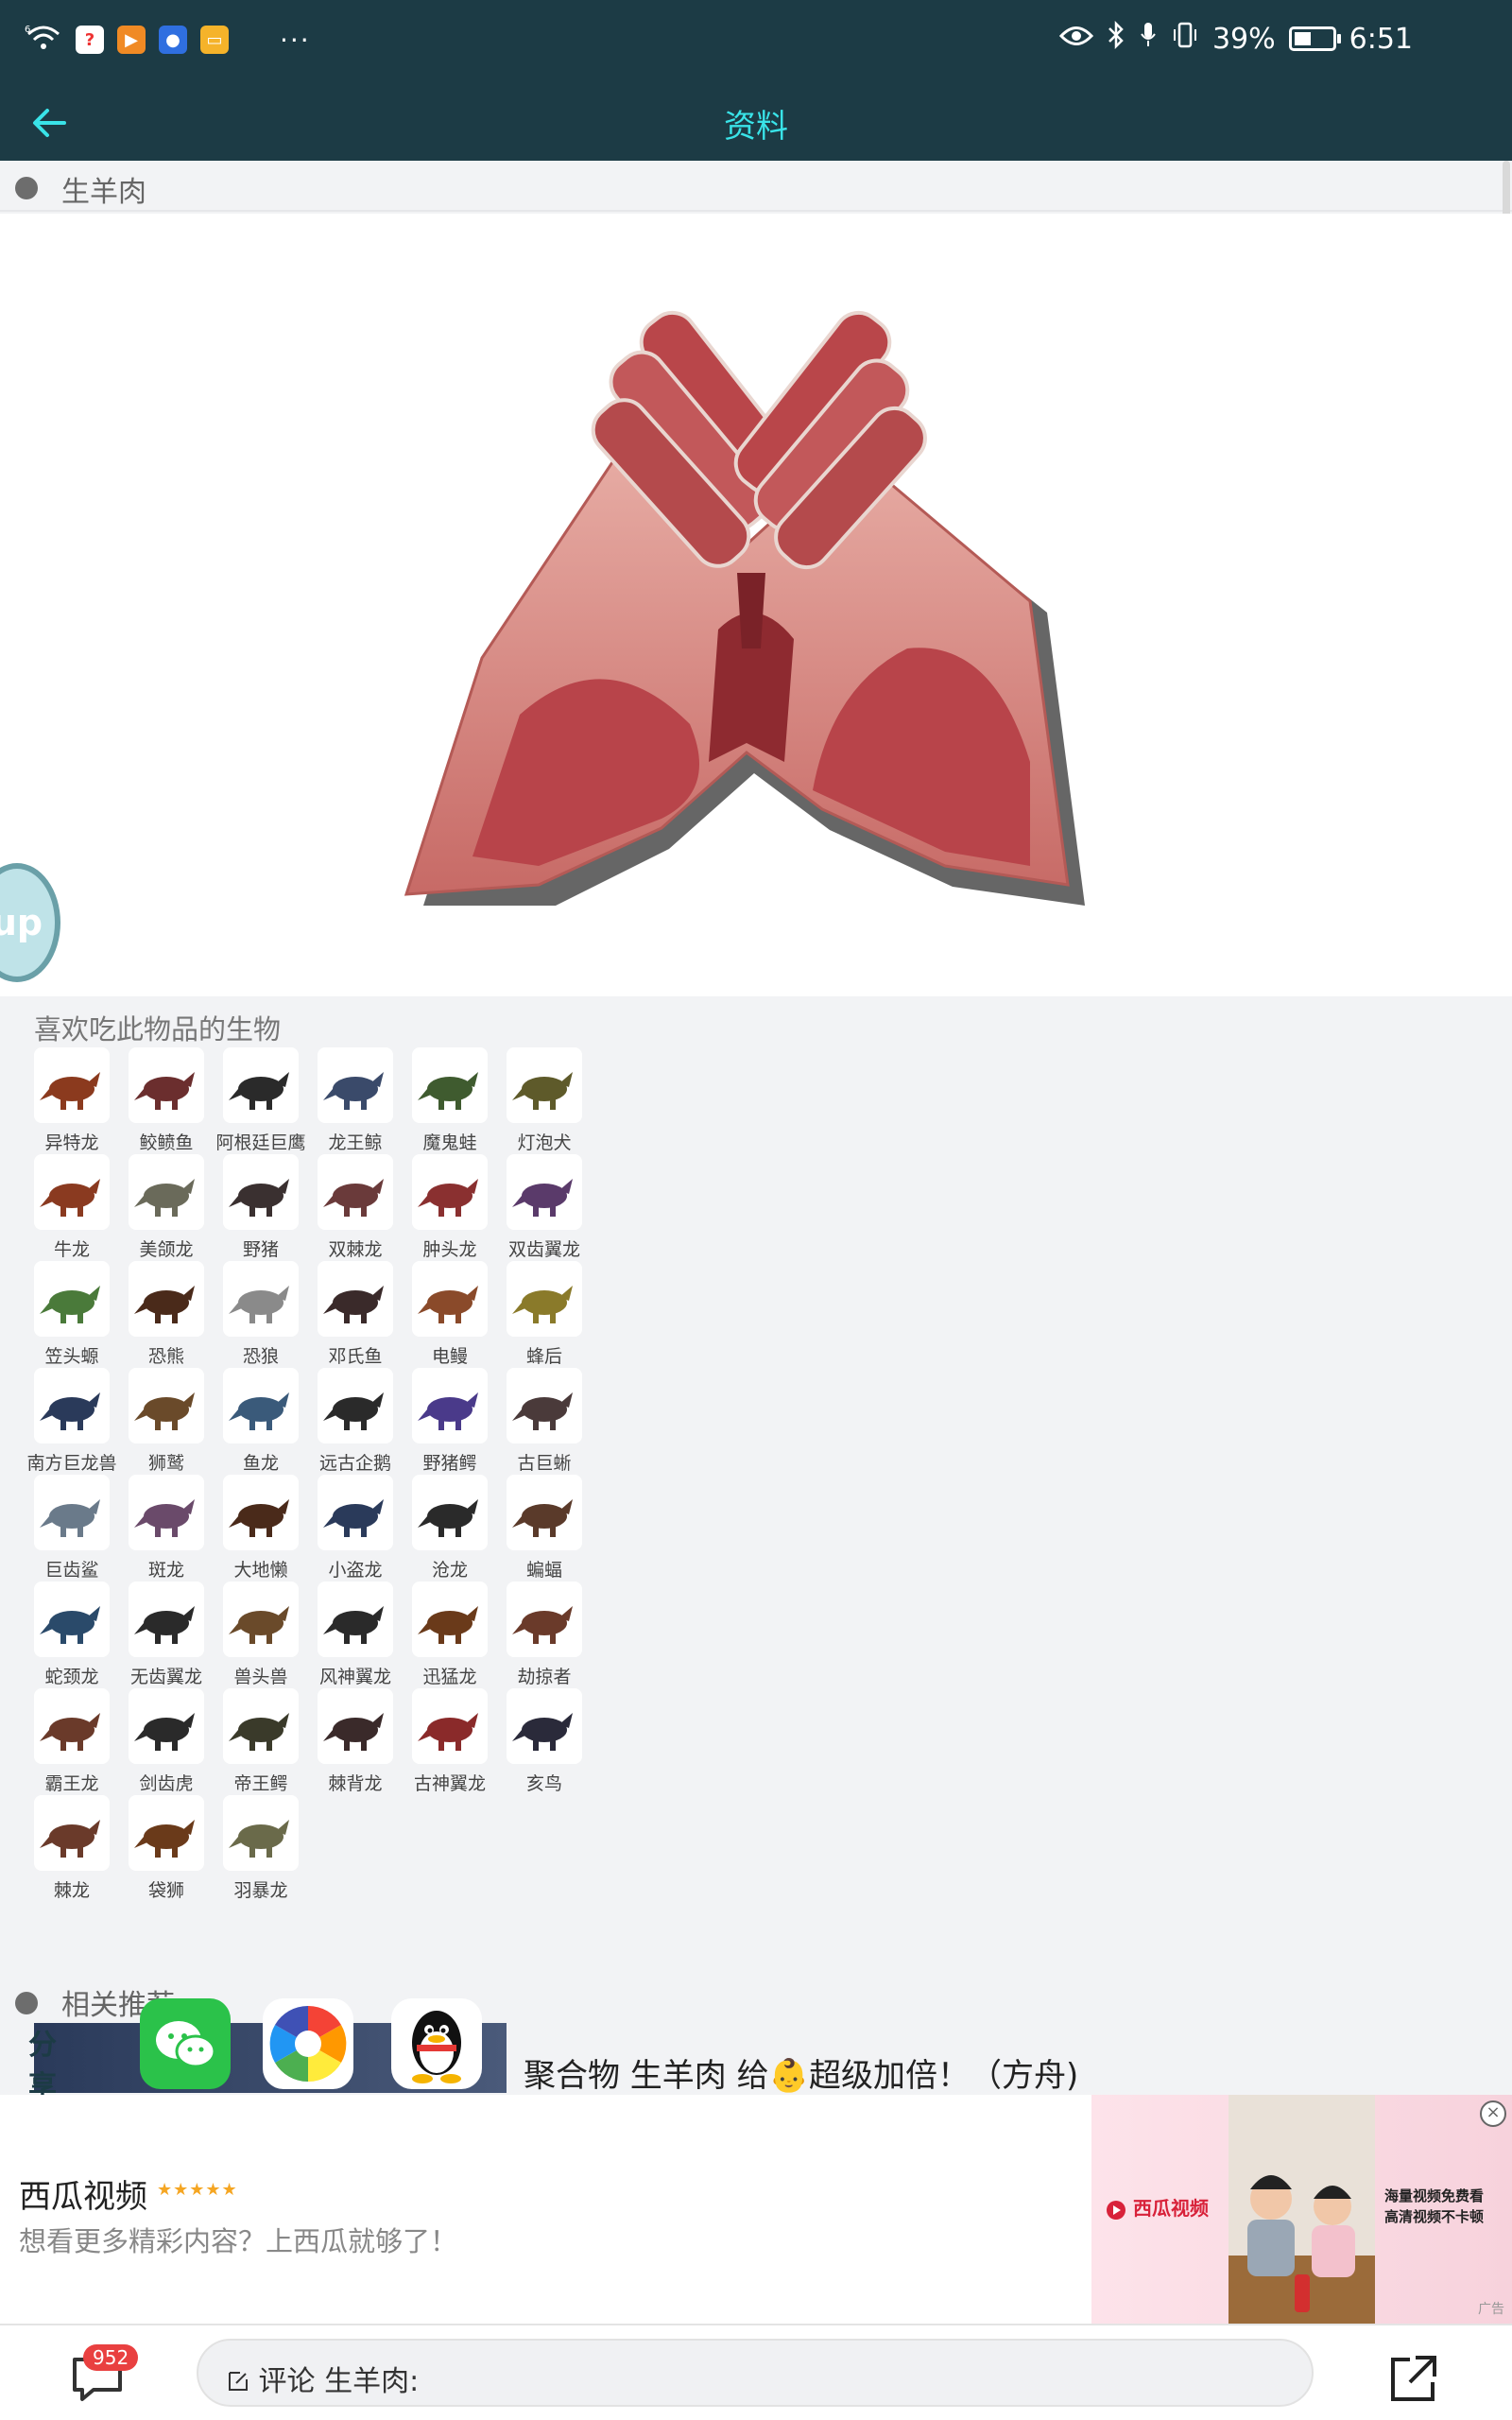 This screenshot has height=2420, width=1512. I want to click on app-notification-icon: ?, so click(90, 40).